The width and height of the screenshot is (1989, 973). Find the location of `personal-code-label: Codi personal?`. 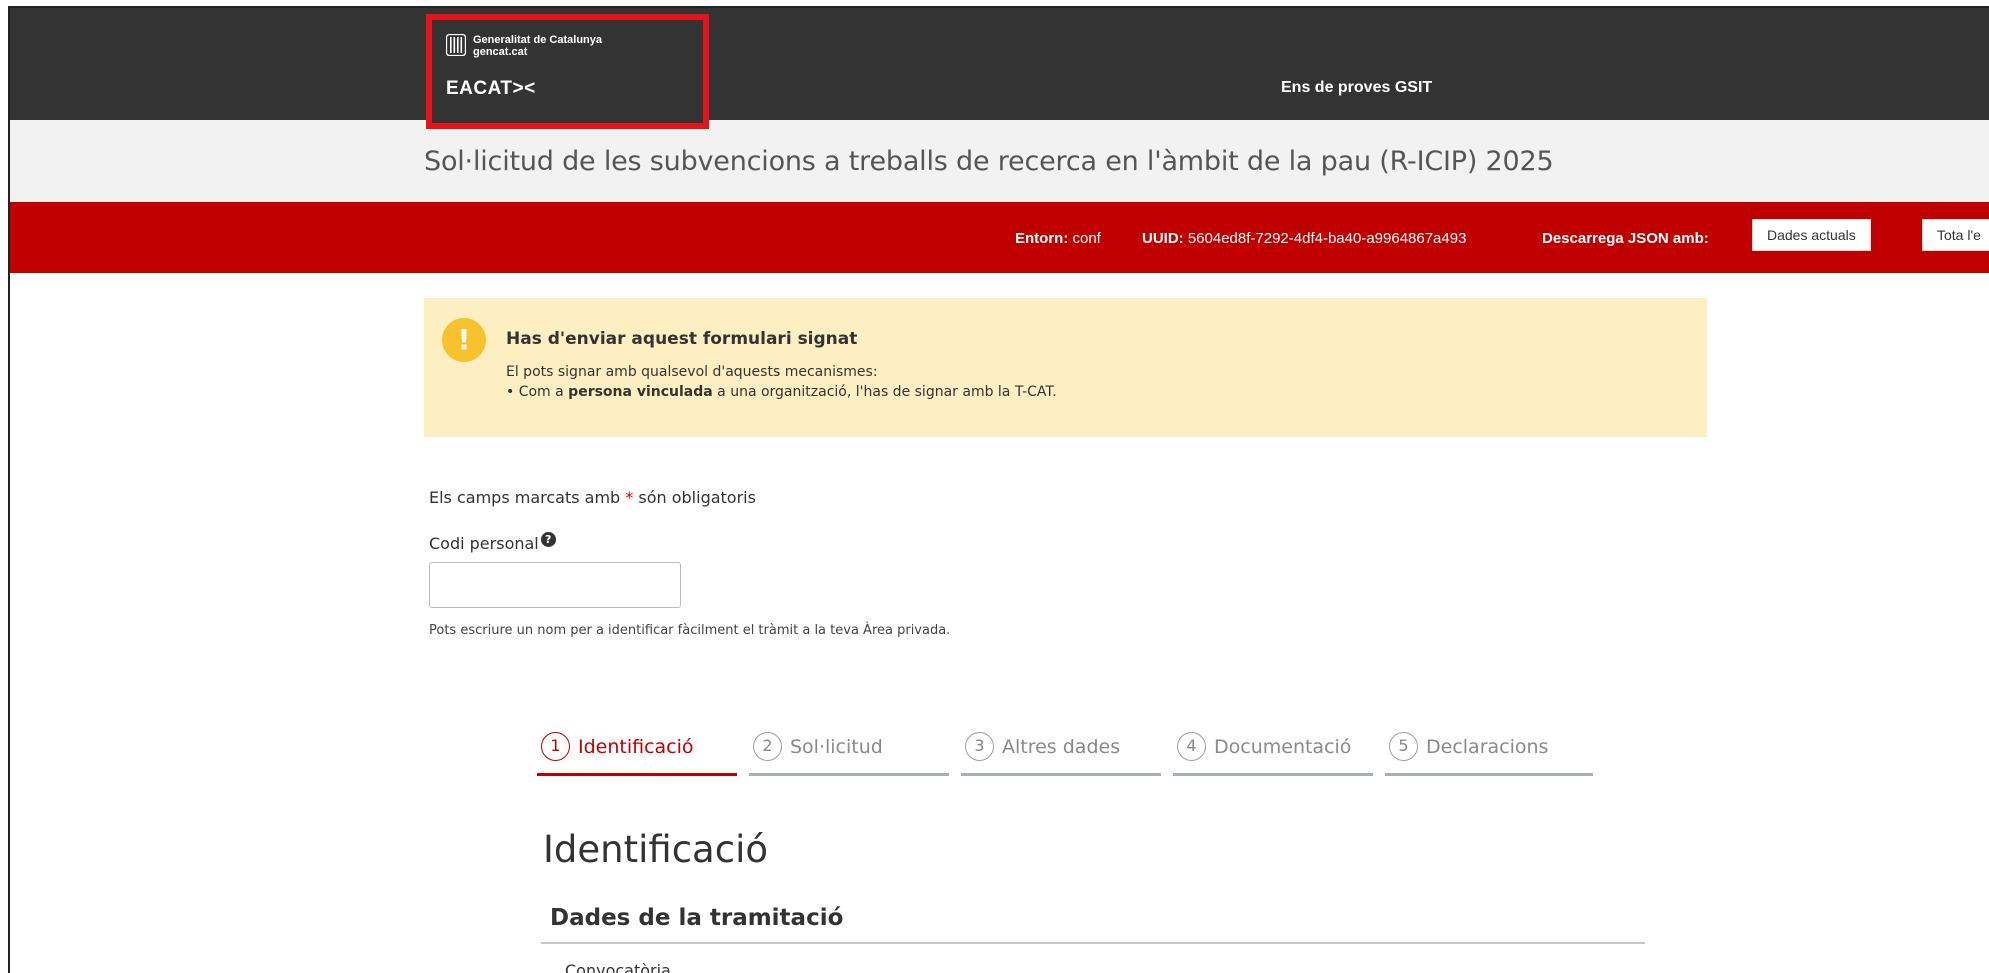

personal-code-label: Codi personal? is located at coordinates (492, 542).